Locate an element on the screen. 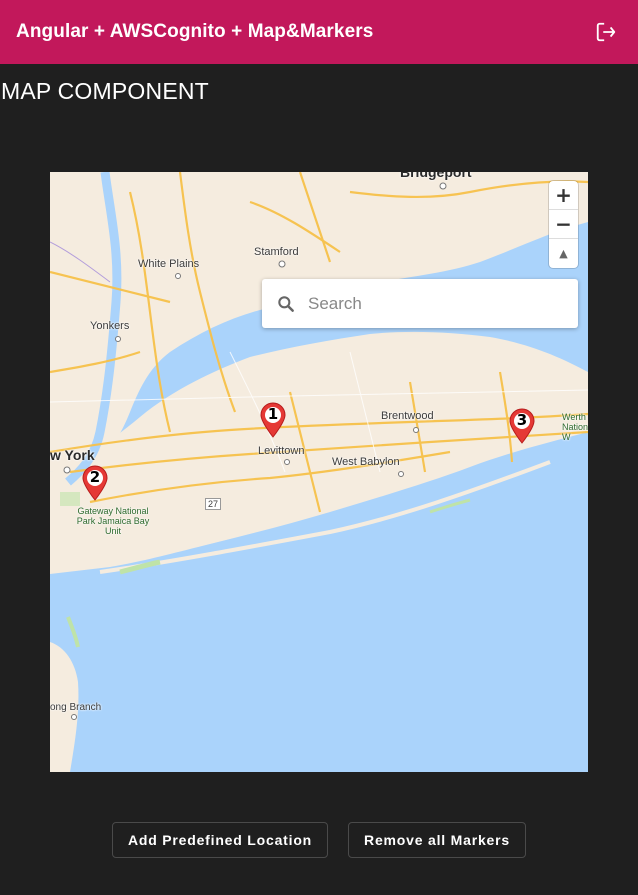 This screenshot has height=895, width=638. map-label-worth: Werth National W is located at coordinates (575, 427).